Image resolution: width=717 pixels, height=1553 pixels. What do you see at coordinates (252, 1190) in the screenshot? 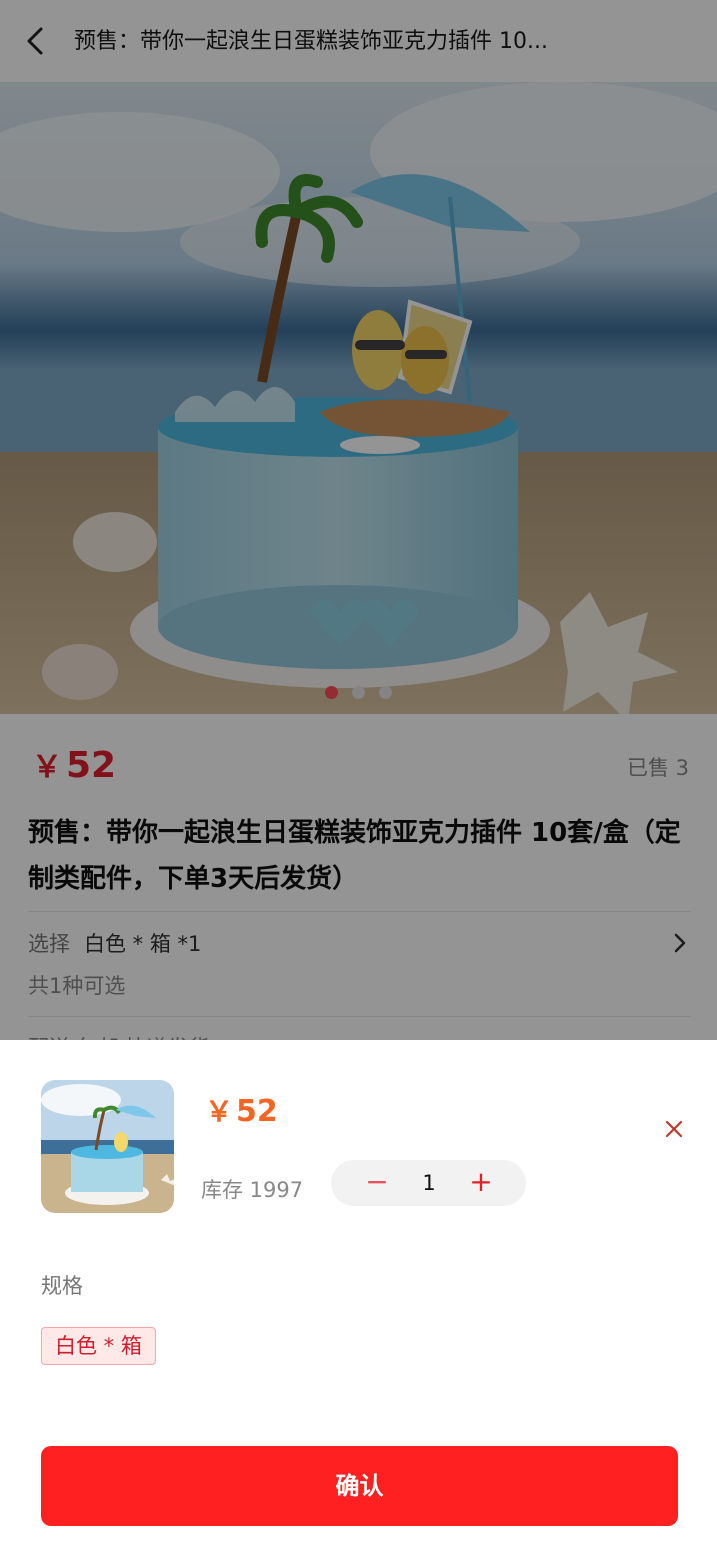
I see `stock-count: 库存 1997` at bounding box center [252, 1190].